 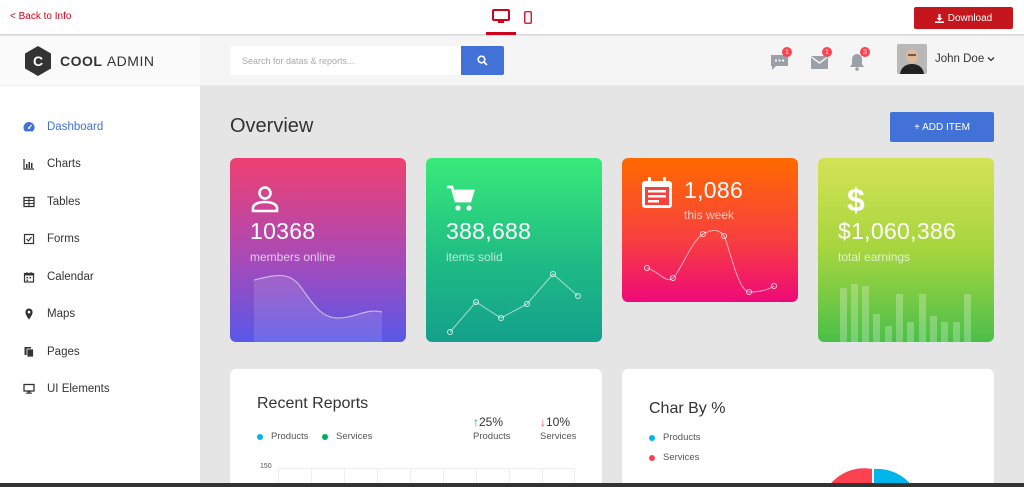 I want to click on user-menu: John Doe, so click(x=965, y=59).